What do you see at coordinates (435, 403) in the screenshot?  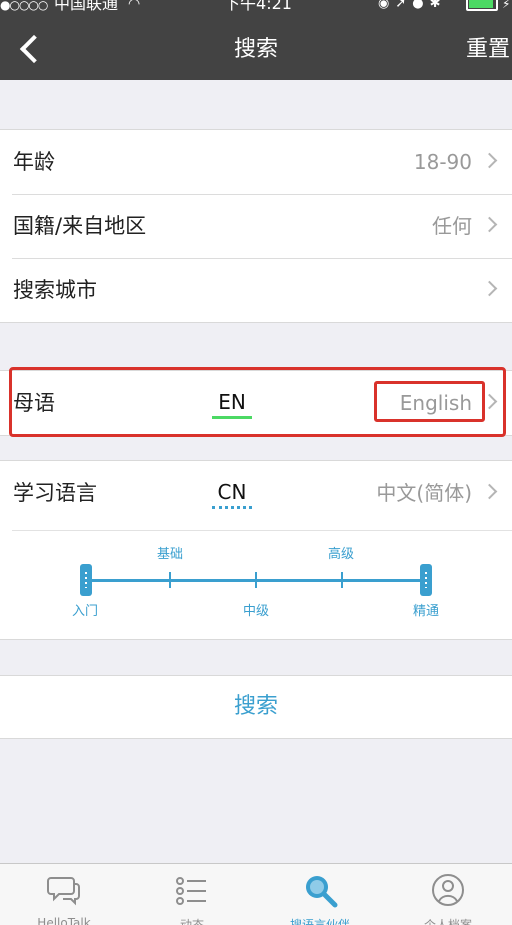 I see `native-language-value: English` at bounding box center [435, 403].